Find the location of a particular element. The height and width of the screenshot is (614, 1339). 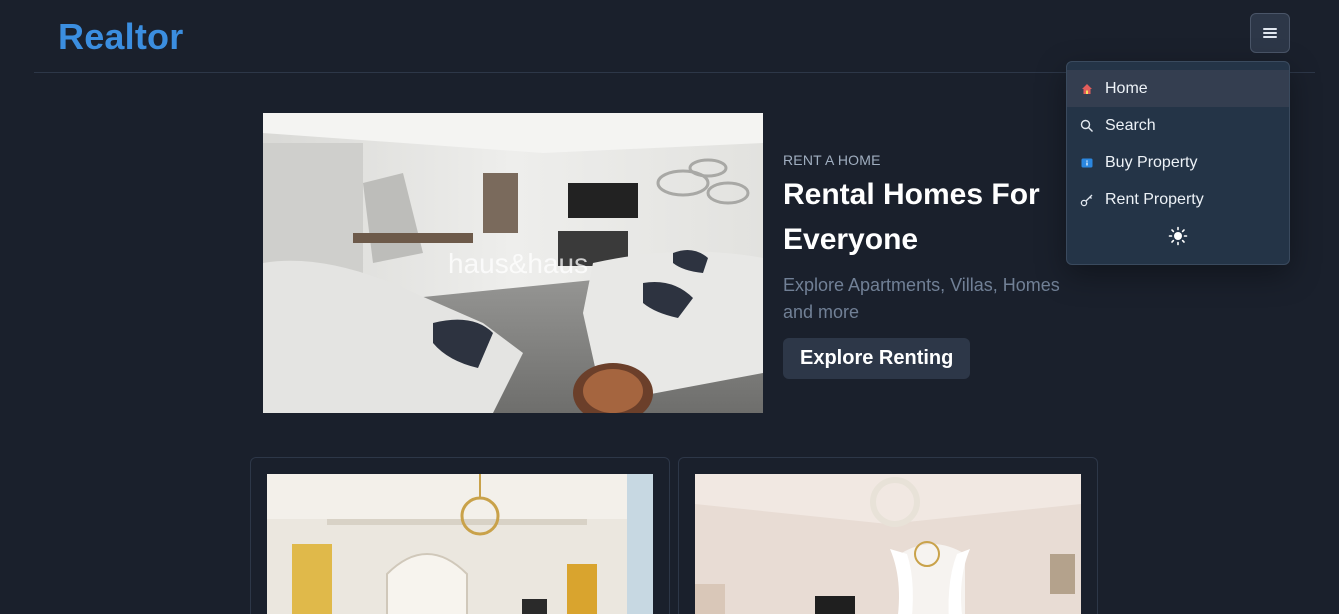

menu-item-label: Search is located at coordinates (1130, 125).